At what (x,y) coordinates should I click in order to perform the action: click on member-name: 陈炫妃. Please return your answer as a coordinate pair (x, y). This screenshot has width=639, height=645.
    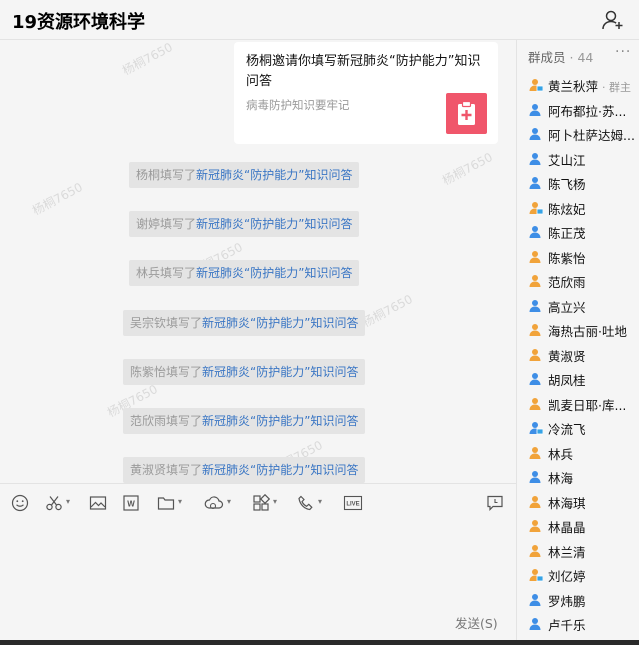
    Looking at the image, I should click on (567, 209).